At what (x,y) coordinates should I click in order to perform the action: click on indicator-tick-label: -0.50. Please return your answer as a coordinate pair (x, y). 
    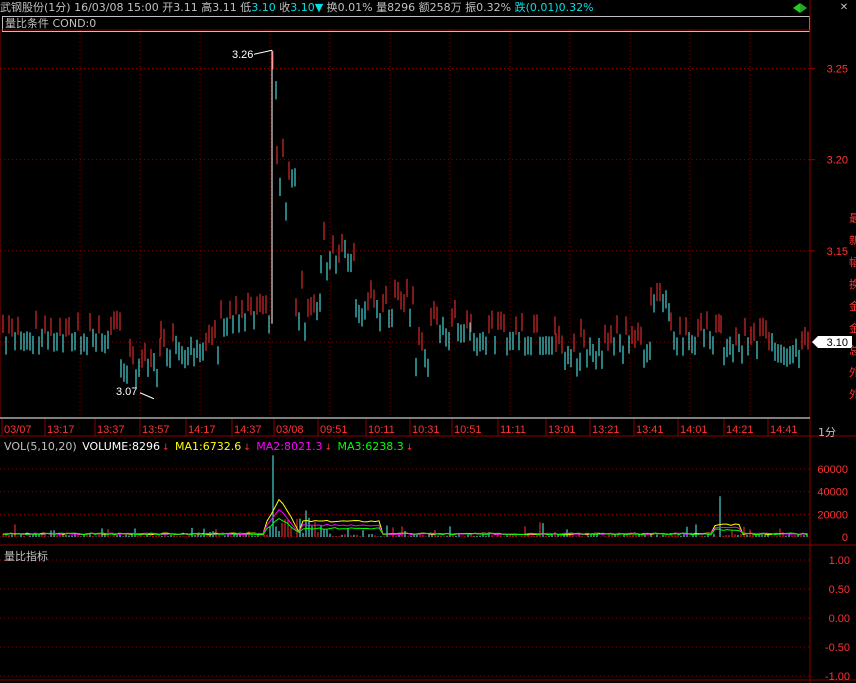
    Looking at the image, I should click on (837, 648).